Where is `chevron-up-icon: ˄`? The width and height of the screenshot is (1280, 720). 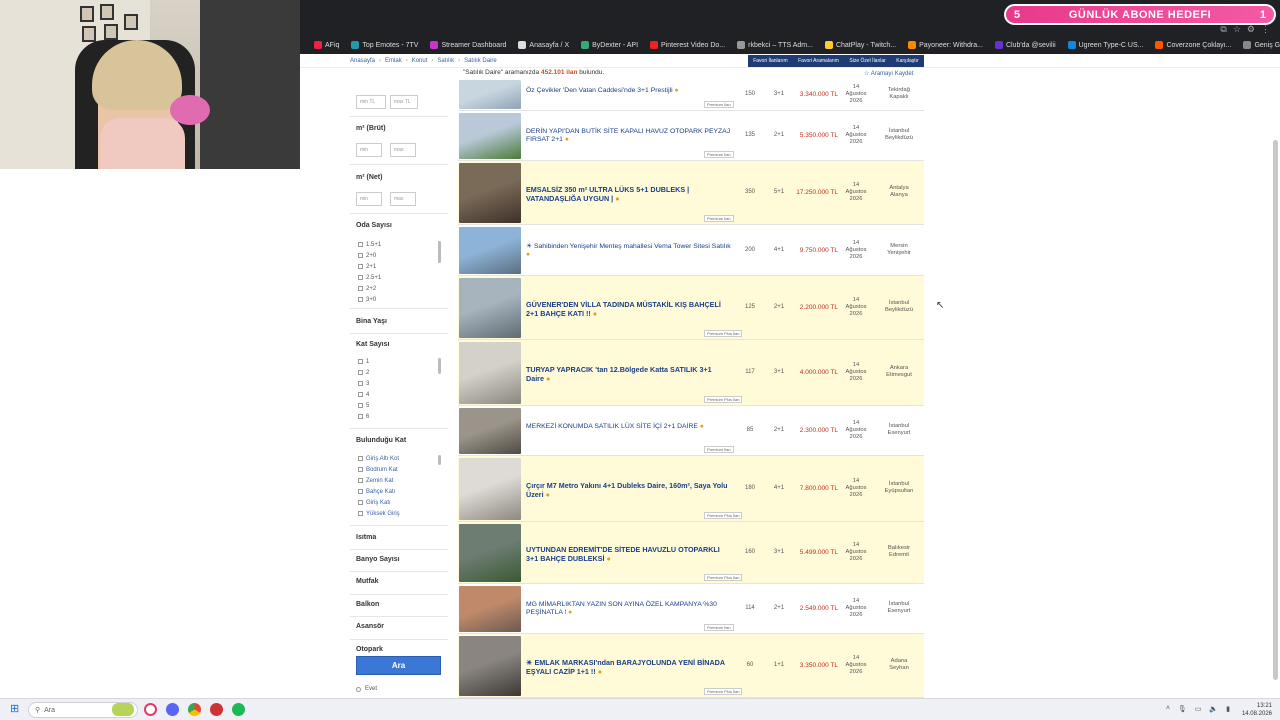 chevron-up-icon: ˄ is located at coordinates (1168, 709).